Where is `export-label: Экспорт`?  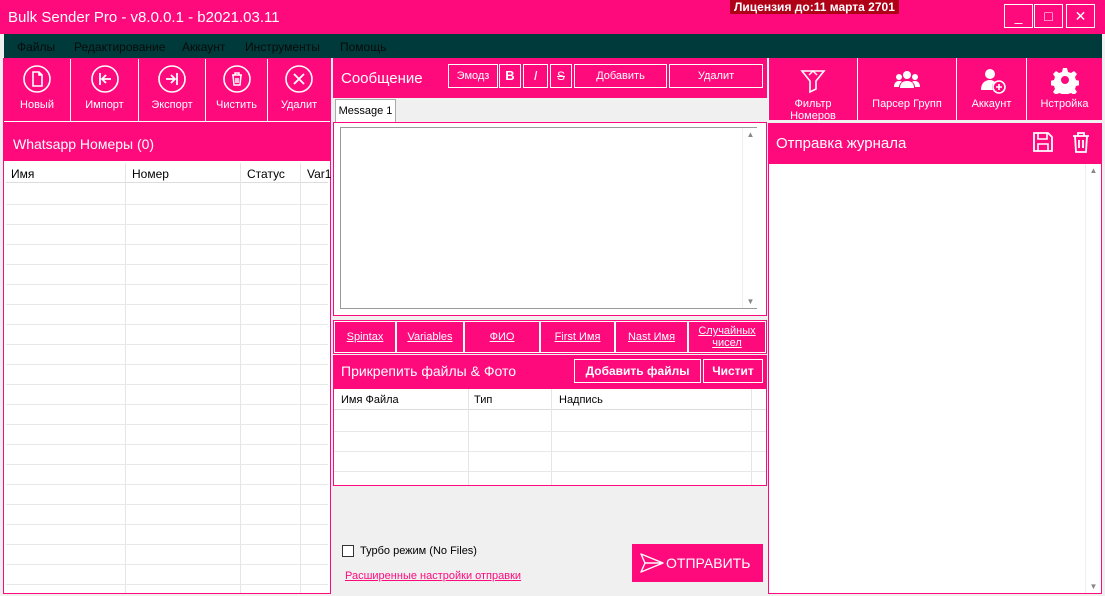
export-label: Экспорт is located at coordinates (172, 105).